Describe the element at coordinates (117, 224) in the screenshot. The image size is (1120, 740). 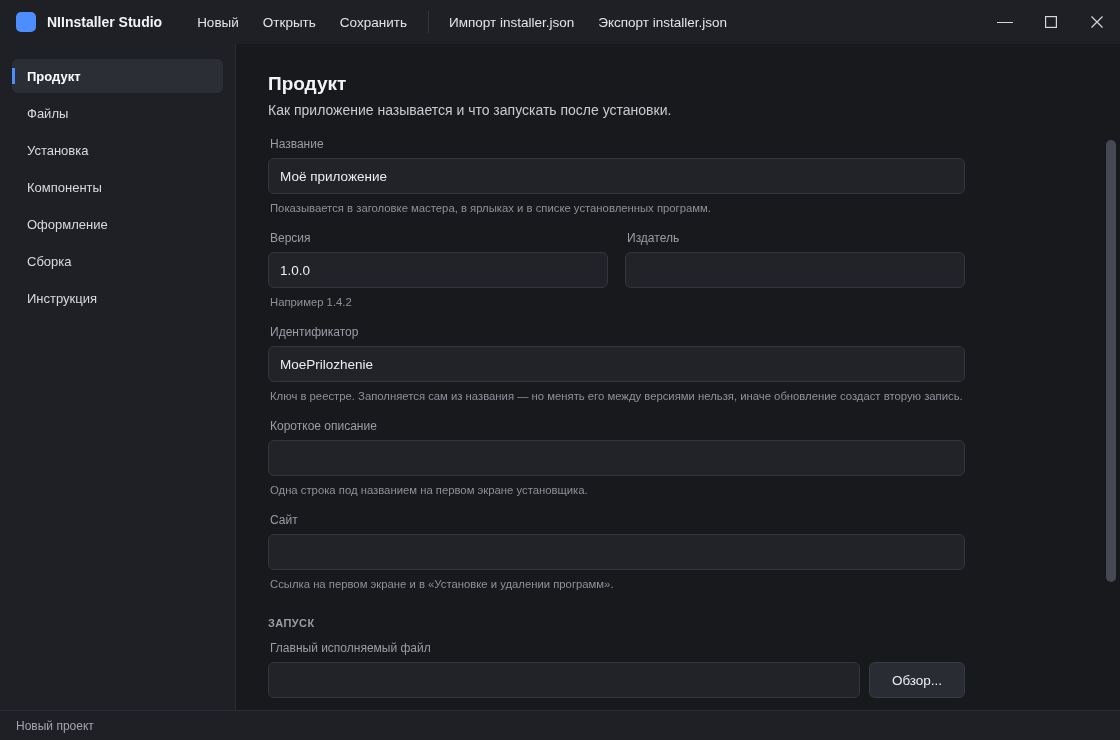
I see `sidebar-item: Оформление` at that location.